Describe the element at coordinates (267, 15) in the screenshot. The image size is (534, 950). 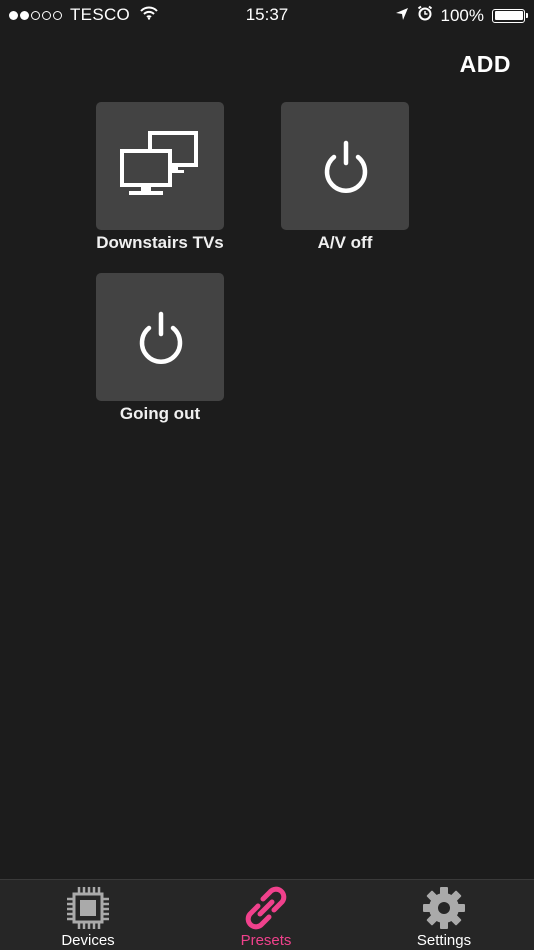
I see `status-bar: TESCO 15:37 100%` at that location.